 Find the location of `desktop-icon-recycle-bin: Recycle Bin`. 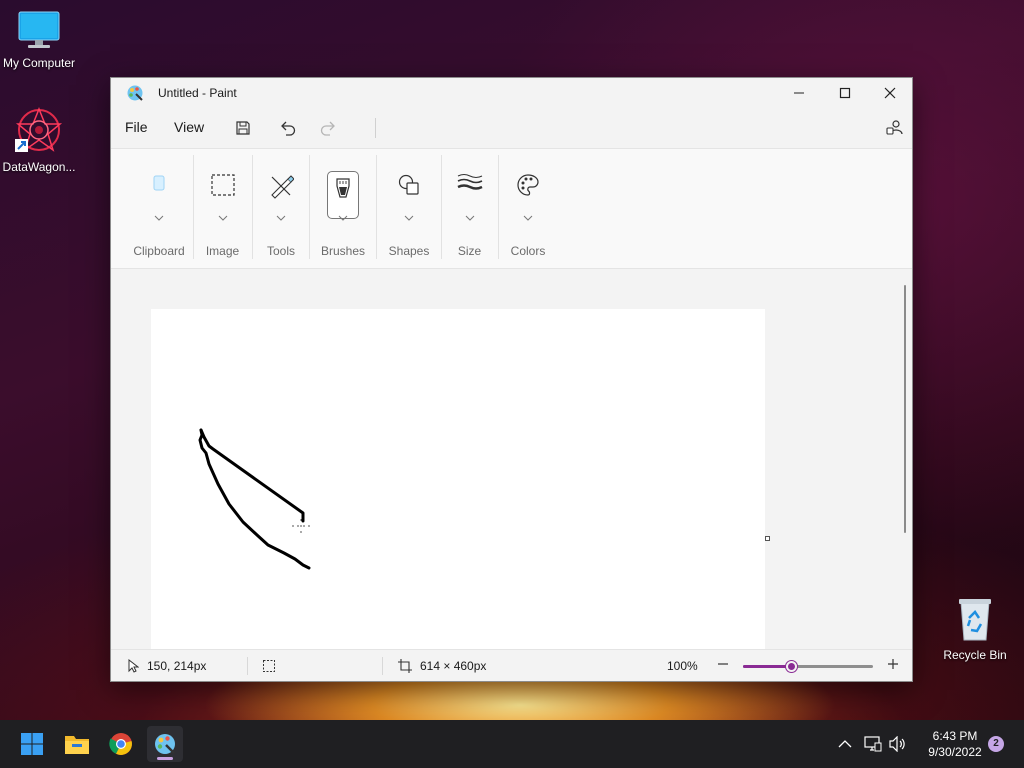

desktop-icon-recycle-bin: Recycle Bin is located at coordinates (975, 629).